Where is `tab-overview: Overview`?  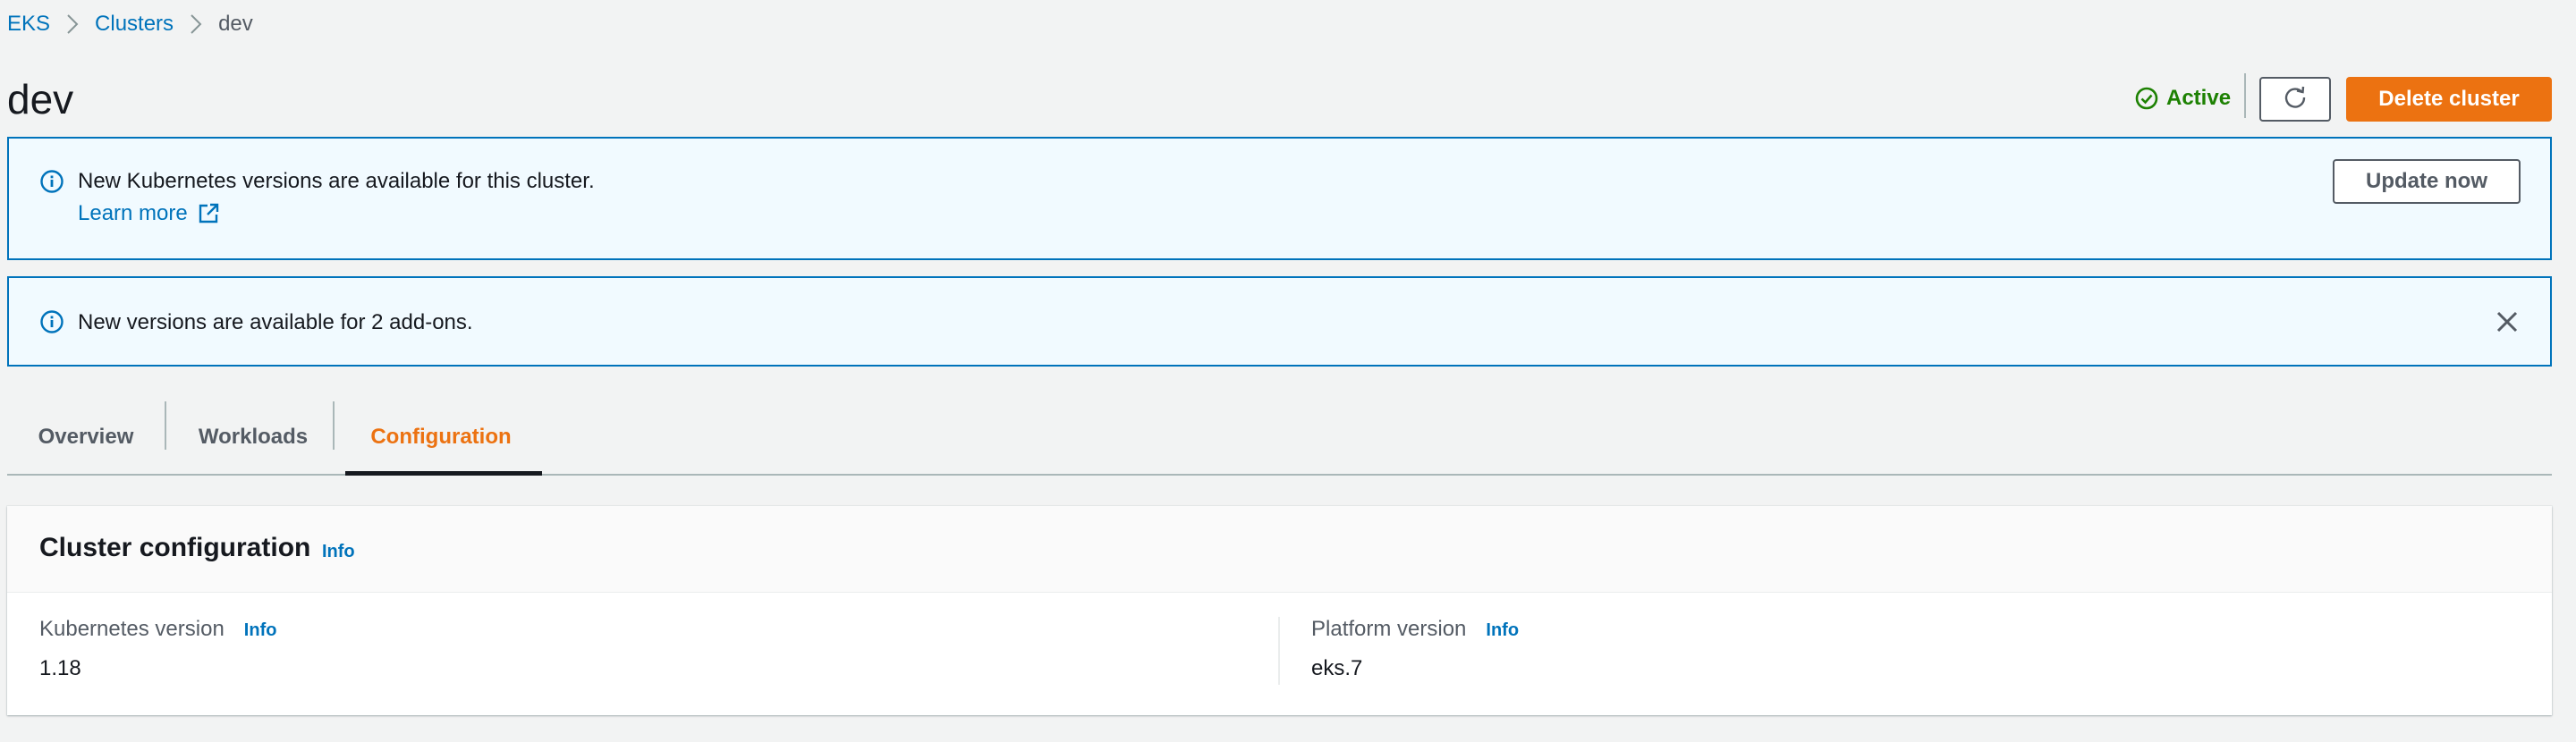
tab-overview: Overview is located at coordinates (86, 437).